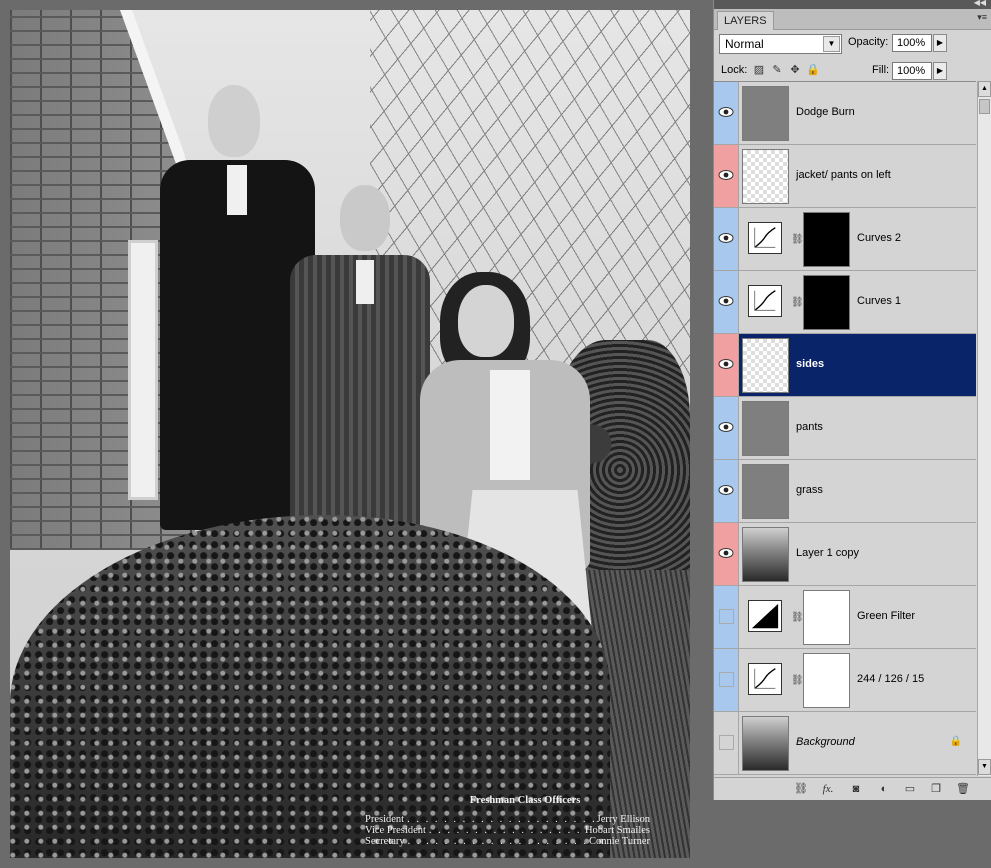 This screenshot has height=868, width=991. Describe the element at coordinates (143, 370) in the screenshot. I see `window-frame` at that location.